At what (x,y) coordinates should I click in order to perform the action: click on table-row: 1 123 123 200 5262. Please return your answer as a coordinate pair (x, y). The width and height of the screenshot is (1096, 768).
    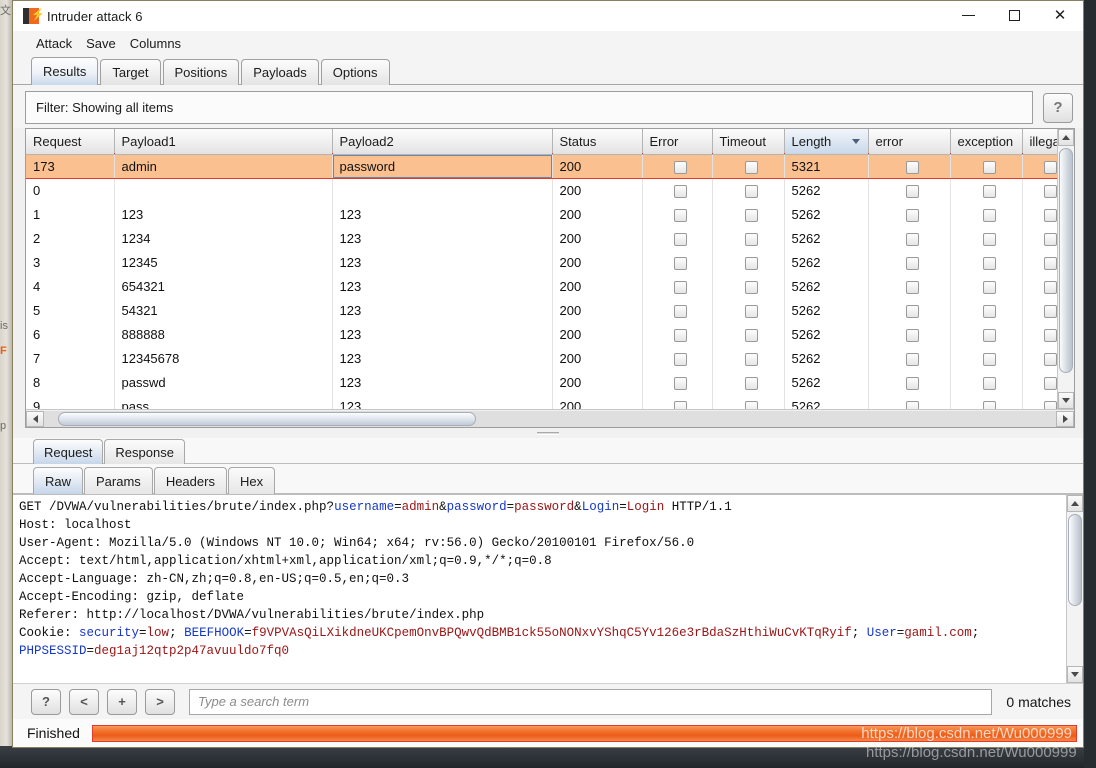
    Looking at the image, I should click on (549, 214).